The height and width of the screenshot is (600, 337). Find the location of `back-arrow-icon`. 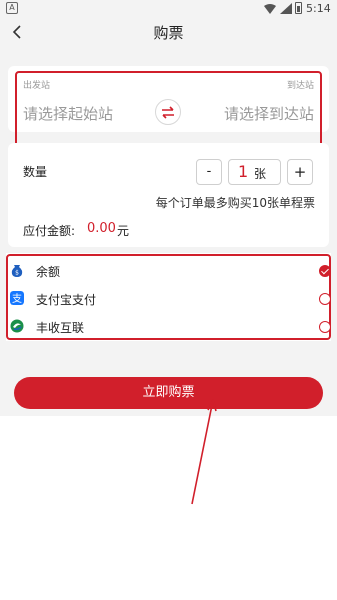

back-arrow-icon is located at coordinates (16, 32).